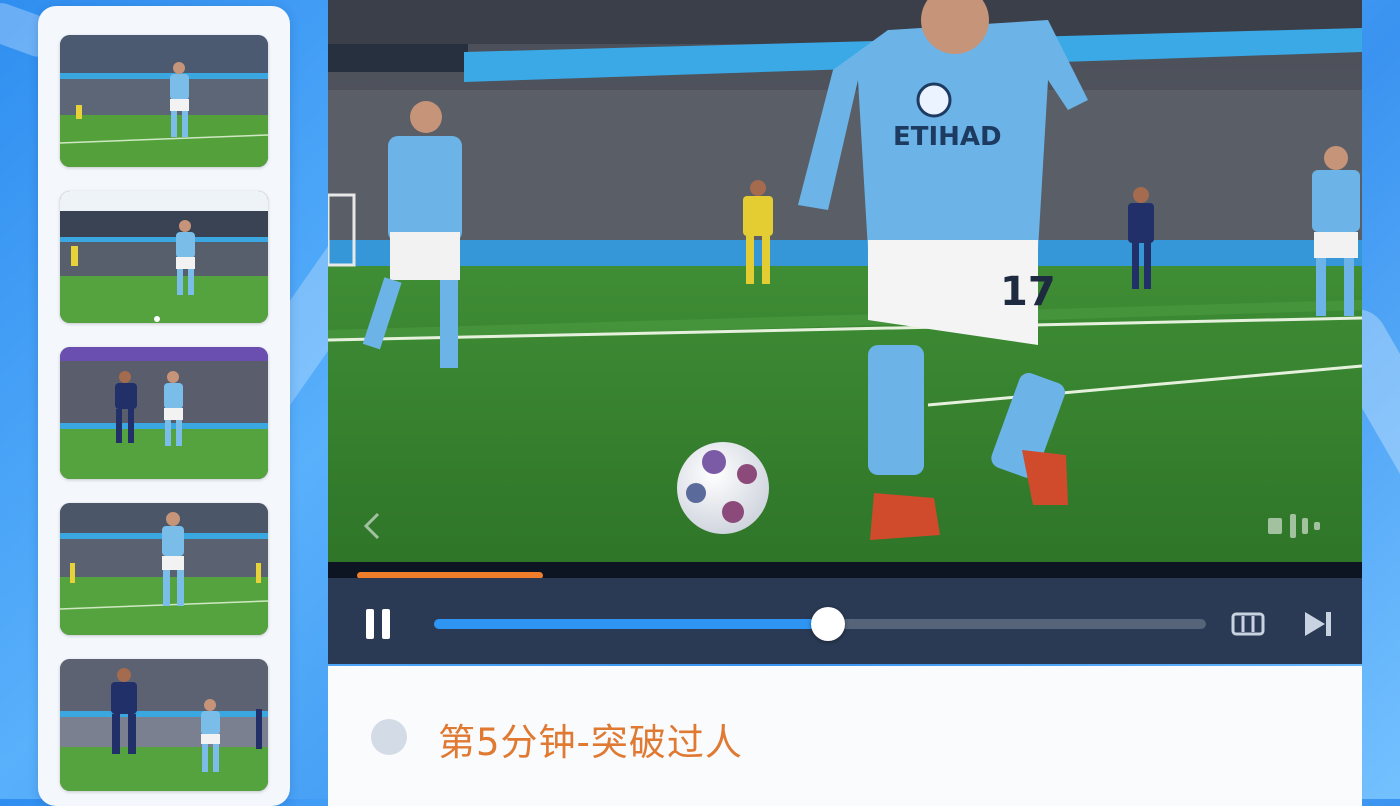  I want to click on clip-title: 第5分钟-突破过人, so click(590, 742).